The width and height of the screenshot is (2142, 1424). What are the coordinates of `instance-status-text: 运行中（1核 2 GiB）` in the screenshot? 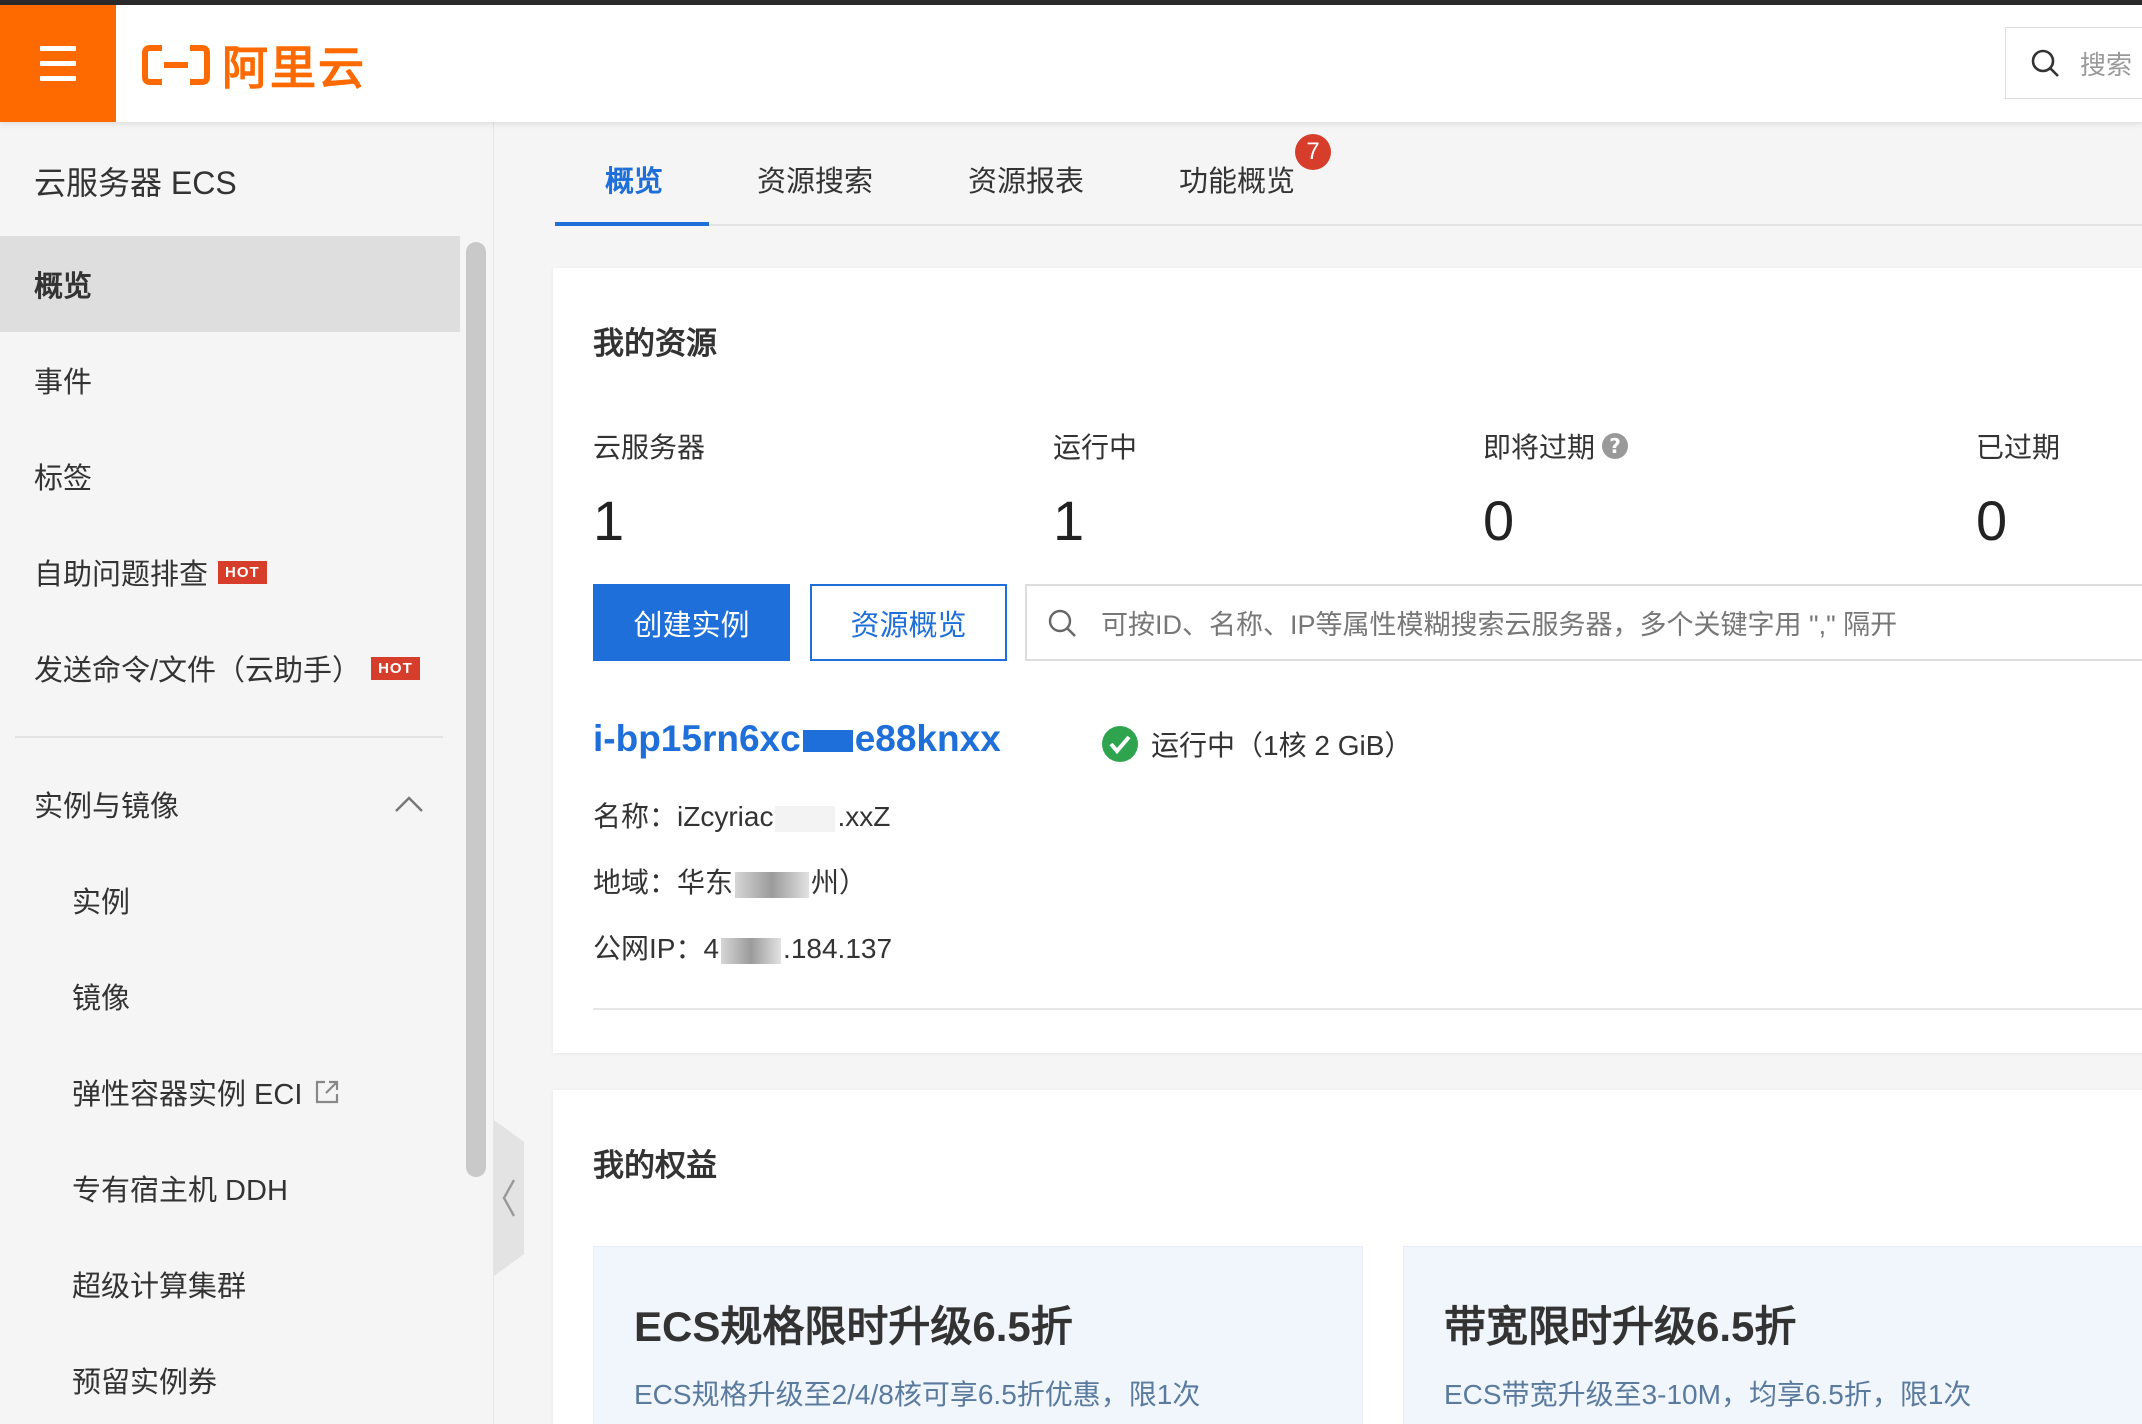 It's located at (1282, 745).